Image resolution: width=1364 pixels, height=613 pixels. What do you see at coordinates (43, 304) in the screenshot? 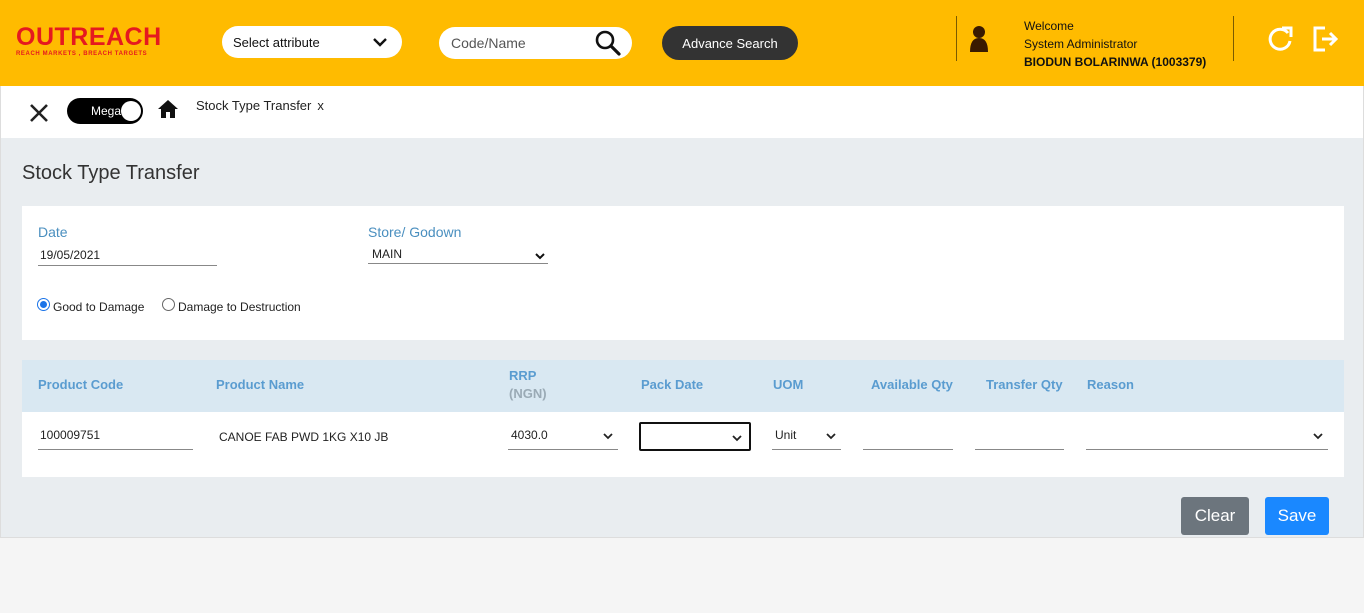
I see `radio-good-to-damage` at bounding box center [43, 304].